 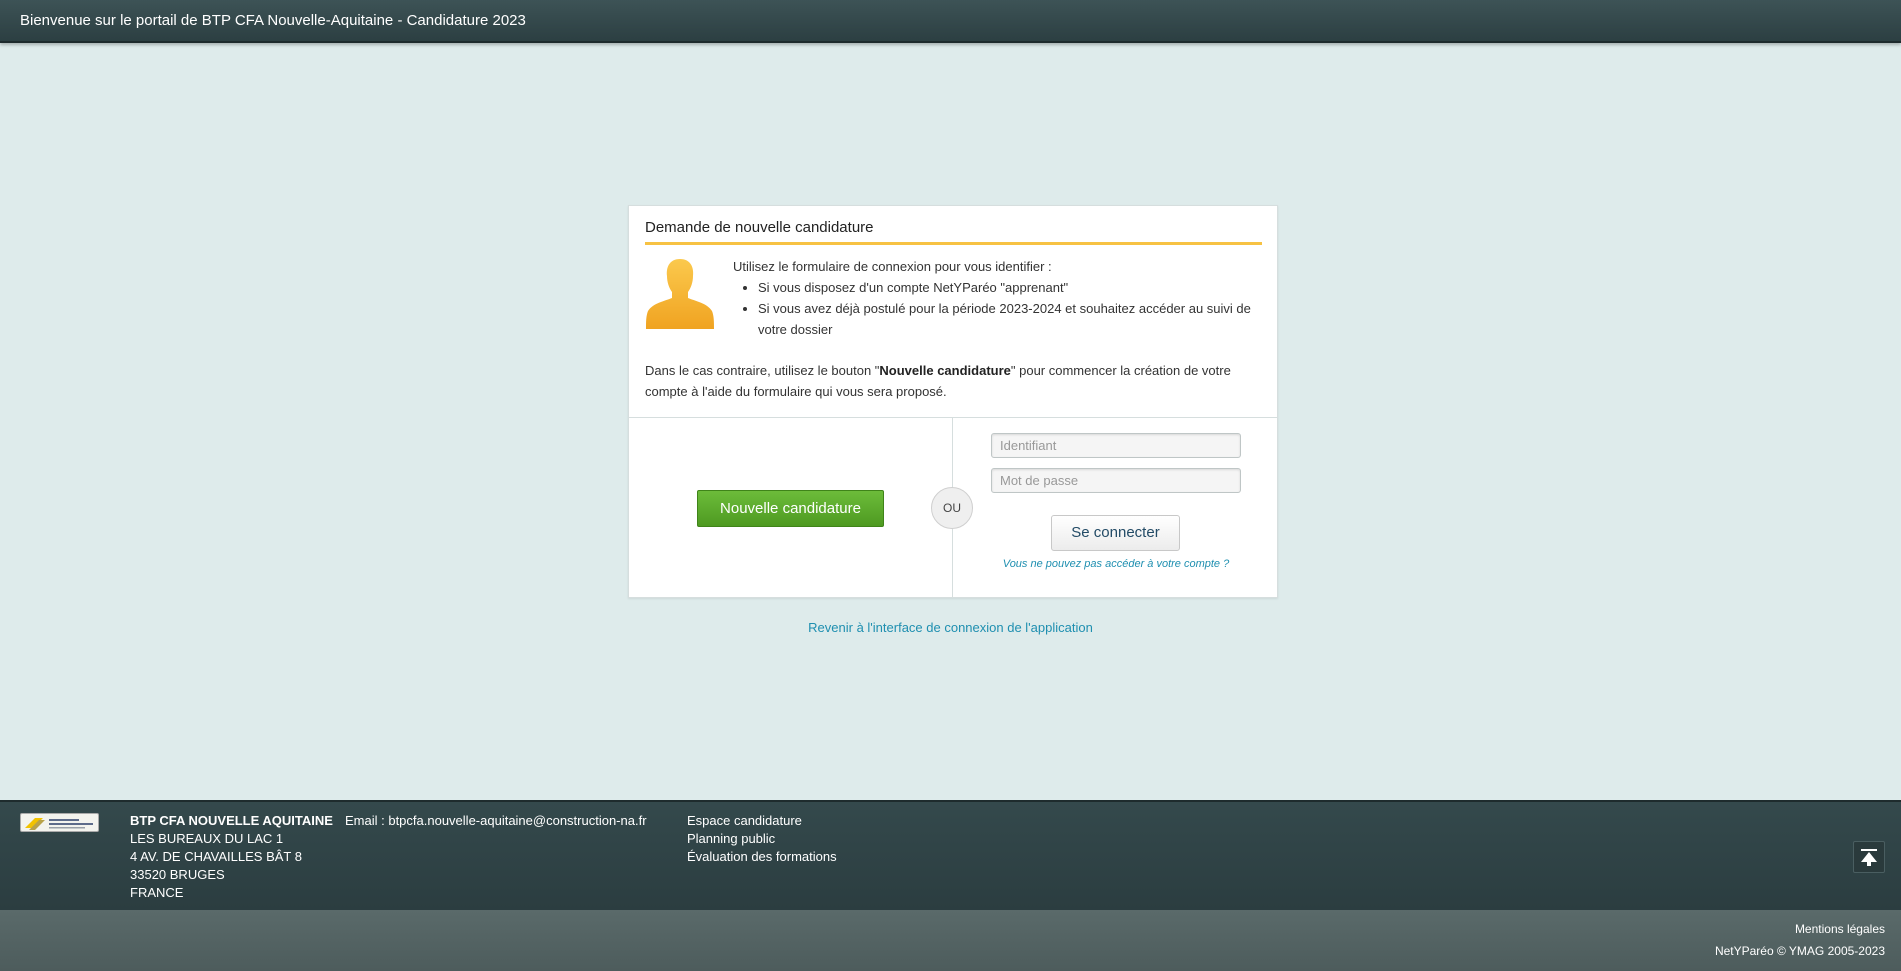 I want to click on card-title: Demande de nouvelle candidature, so click(x=953, y=230).